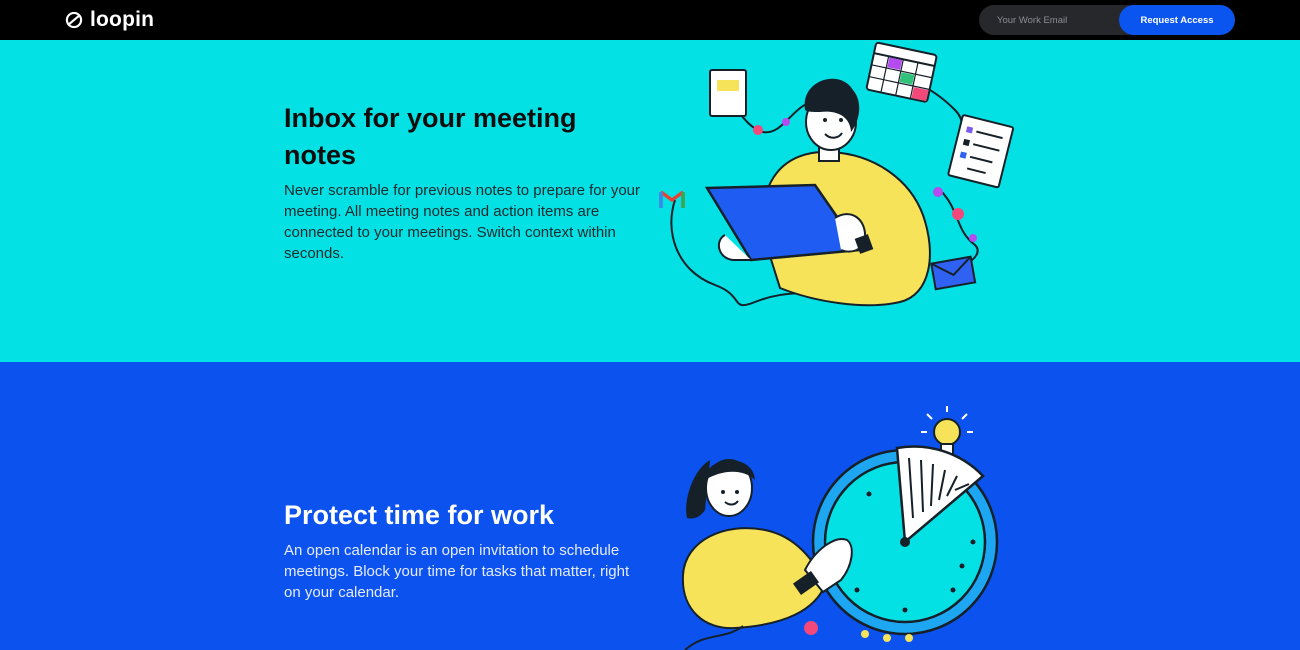 The width and height of the screenshot is (1300, 650). What do you see at coordinates (122, 19) in the screenshot?
I see `brand-name: loopin` at bounding box center [122, 19].